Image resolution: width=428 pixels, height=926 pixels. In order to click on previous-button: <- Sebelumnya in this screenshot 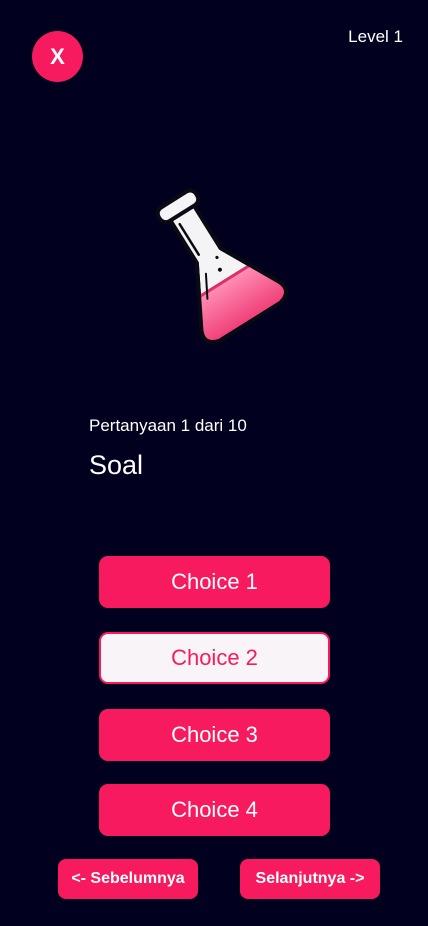, I will do `click(128, 879)`.